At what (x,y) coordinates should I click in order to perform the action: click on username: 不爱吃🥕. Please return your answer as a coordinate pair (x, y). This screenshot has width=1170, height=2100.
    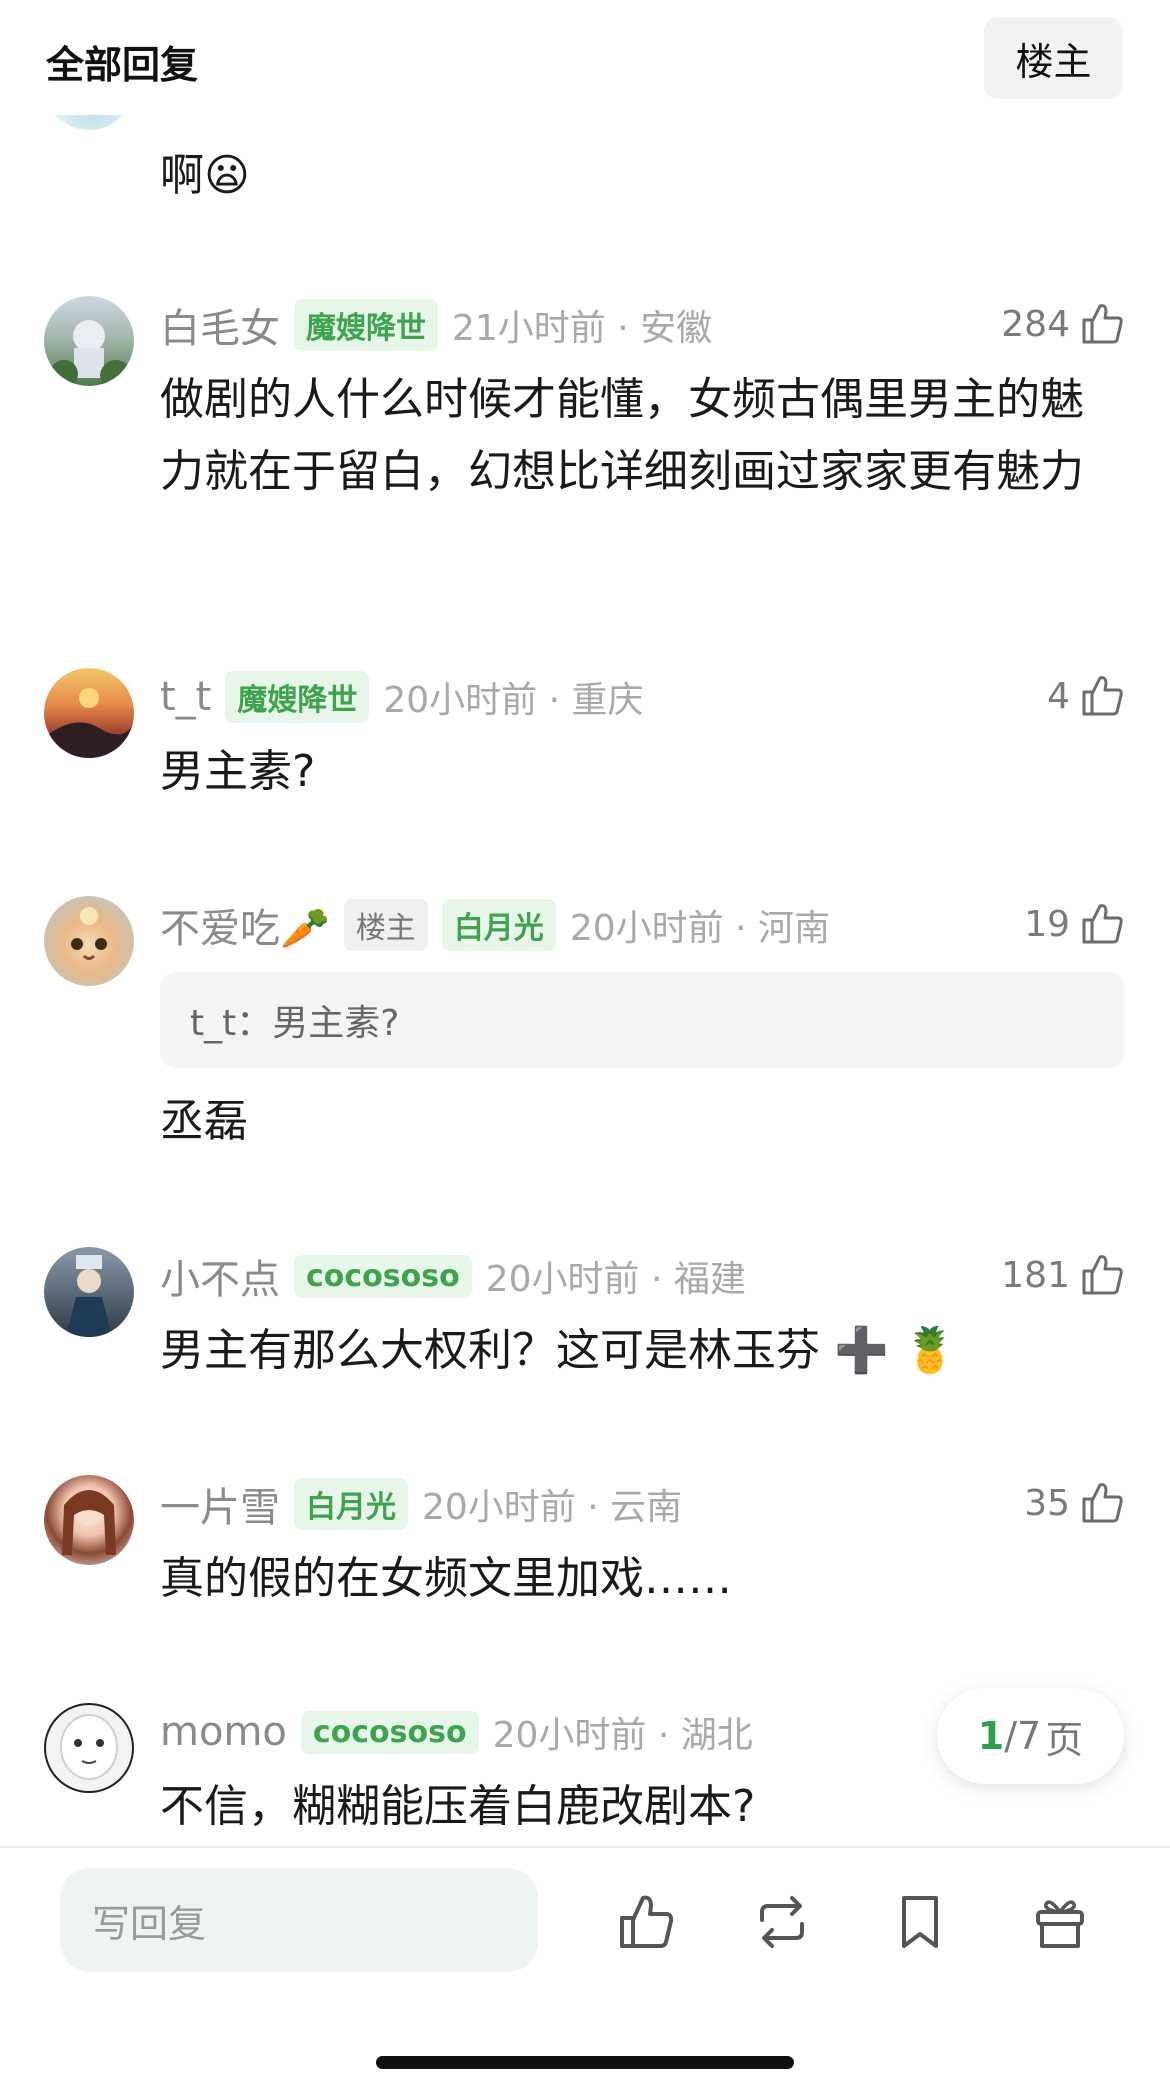
    Looking at the image, I should click on (245, 925).